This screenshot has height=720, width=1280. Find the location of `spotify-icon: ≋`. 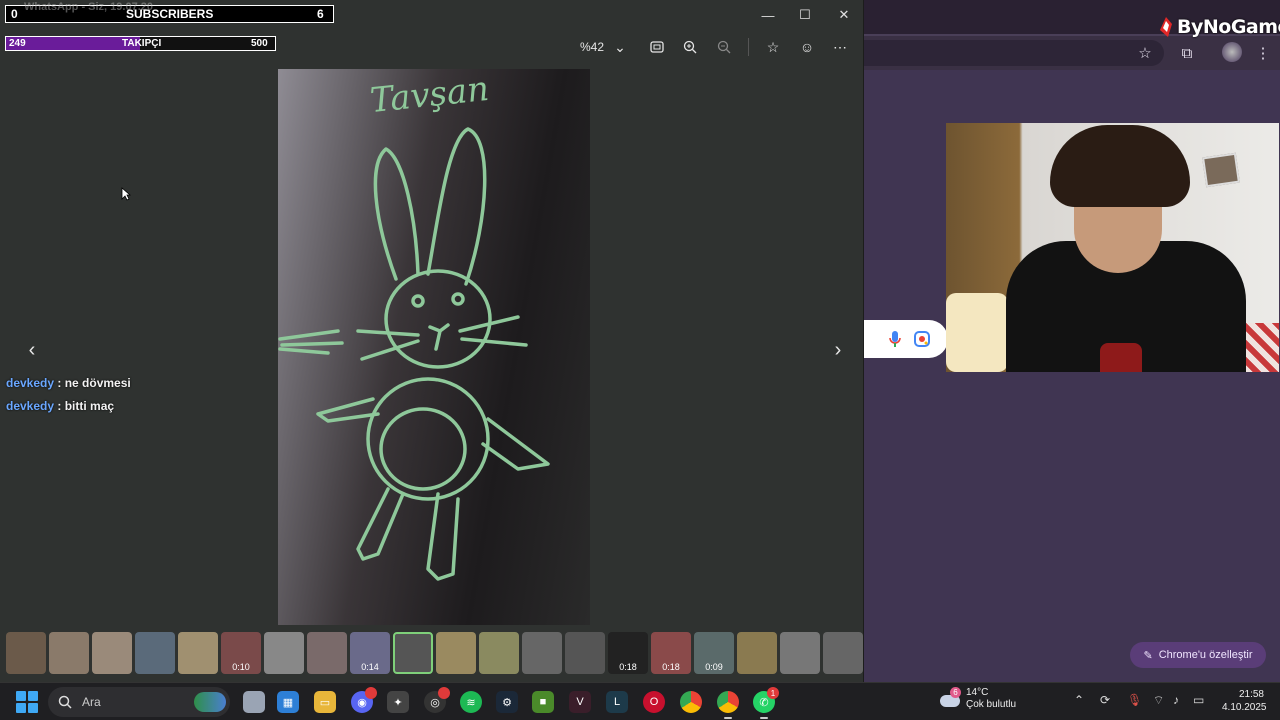

spotify-icon: ≋ is located at coordinates (471, 702).